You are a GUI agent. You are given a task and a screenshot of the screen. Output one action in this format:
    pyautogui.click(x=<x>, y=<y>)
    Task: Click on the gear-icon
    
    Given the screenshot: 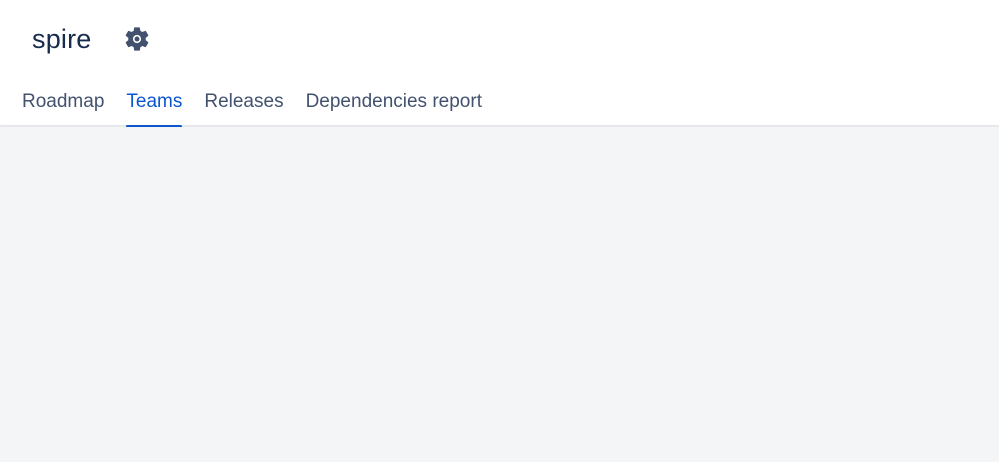 What is the action you would take?
    pyautogui.click(x=136, y=39)
    